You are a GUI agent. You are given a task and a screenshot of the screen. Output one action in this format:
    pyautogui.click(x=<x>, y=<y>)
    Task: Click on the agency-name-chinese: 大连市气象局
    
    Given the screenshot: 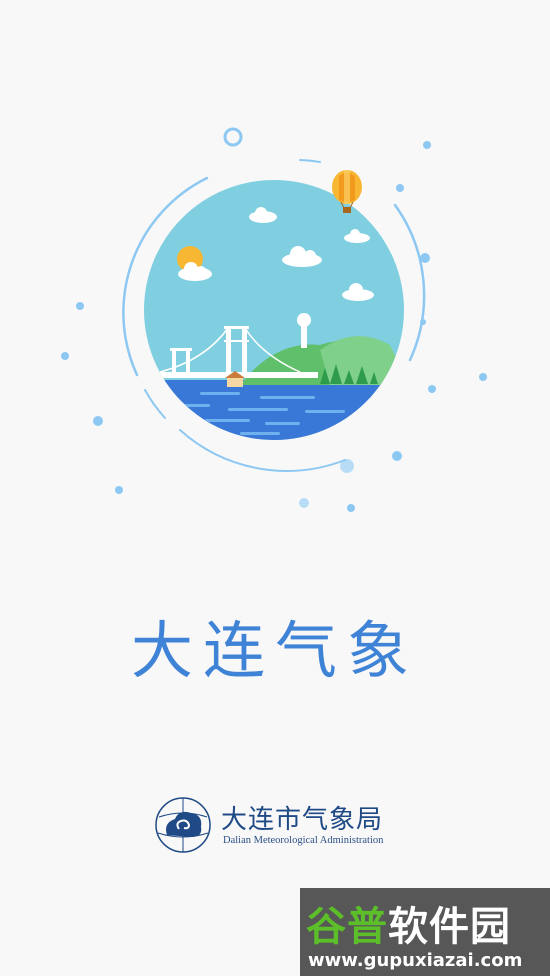 What is the action you would take?
    pyautogui.click(x=302, y=820)
    